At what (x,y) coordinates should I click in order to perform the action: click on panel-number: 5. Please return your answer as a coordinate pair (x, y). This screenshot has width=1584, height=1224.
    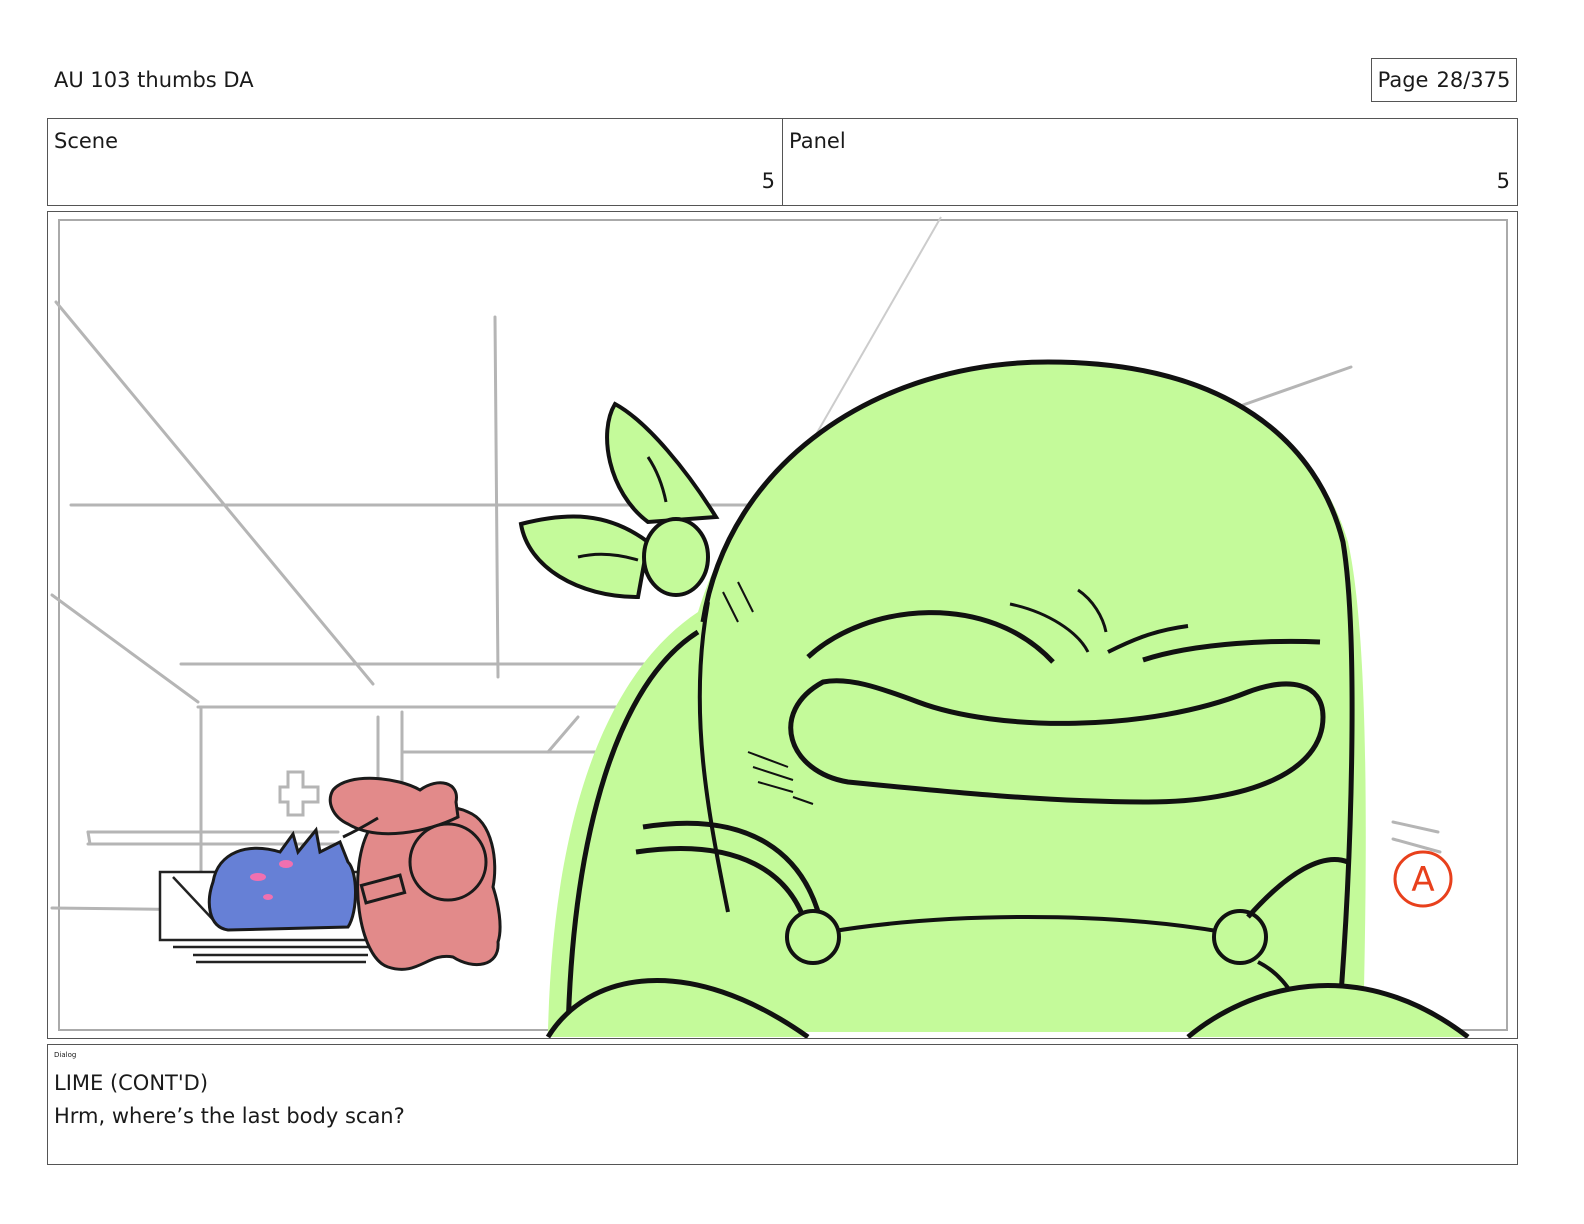
    Looking at the image, I should click on (1503, 181).